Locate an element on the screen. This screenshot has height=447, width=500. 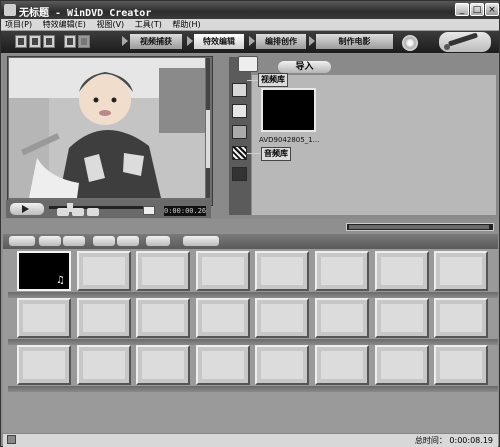
close-button: × is located at coordinates (492, 9).